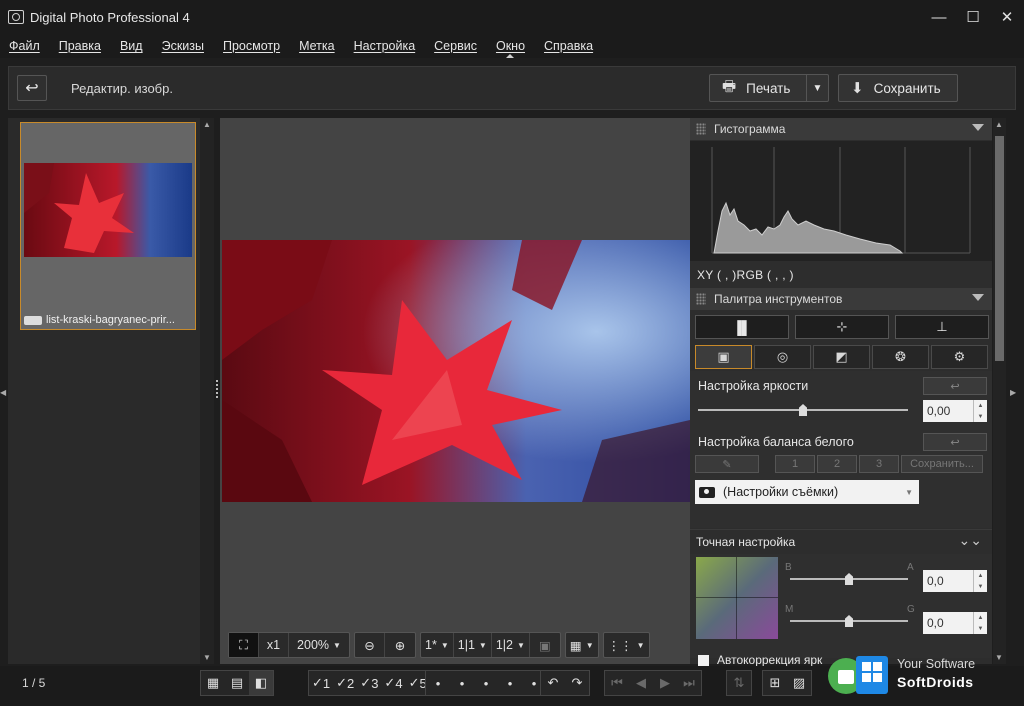  Describe the element at coordinates (24, 46) in the screenshot. I see `menu-file: Файл` at that location.